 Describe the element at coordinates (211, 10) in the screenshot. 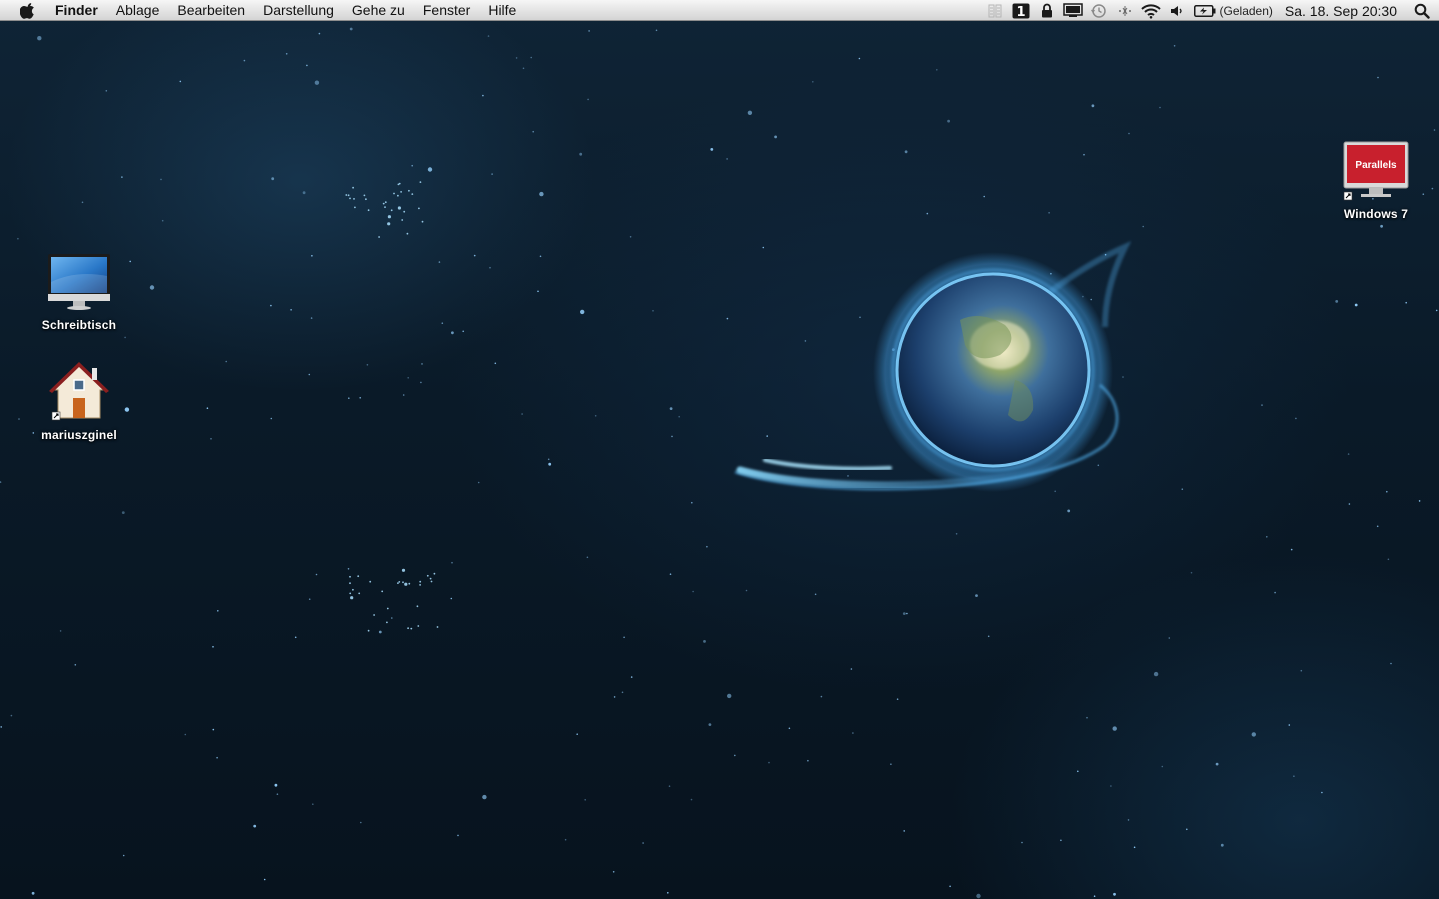

I see `menu-bearbeiten: Bearbeiten` at that location.